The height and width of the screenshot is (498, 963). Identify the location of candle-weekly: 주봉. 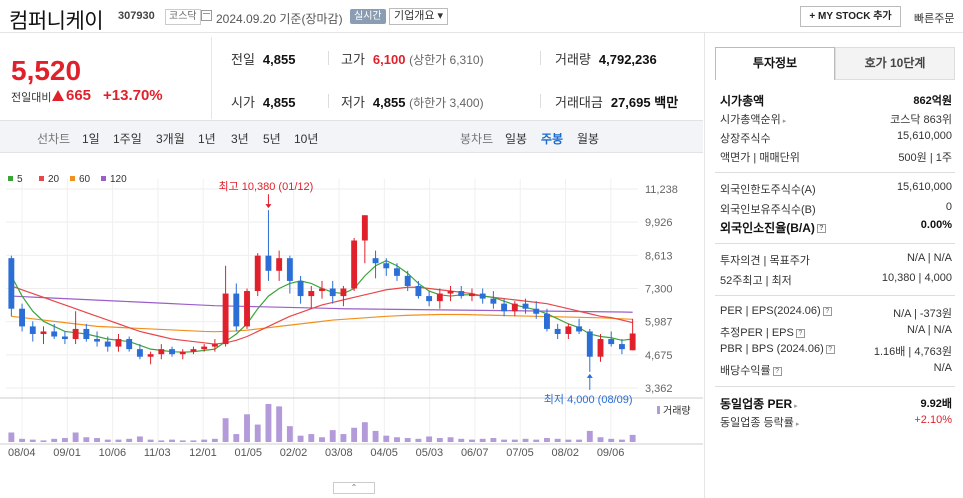
(552, 138).